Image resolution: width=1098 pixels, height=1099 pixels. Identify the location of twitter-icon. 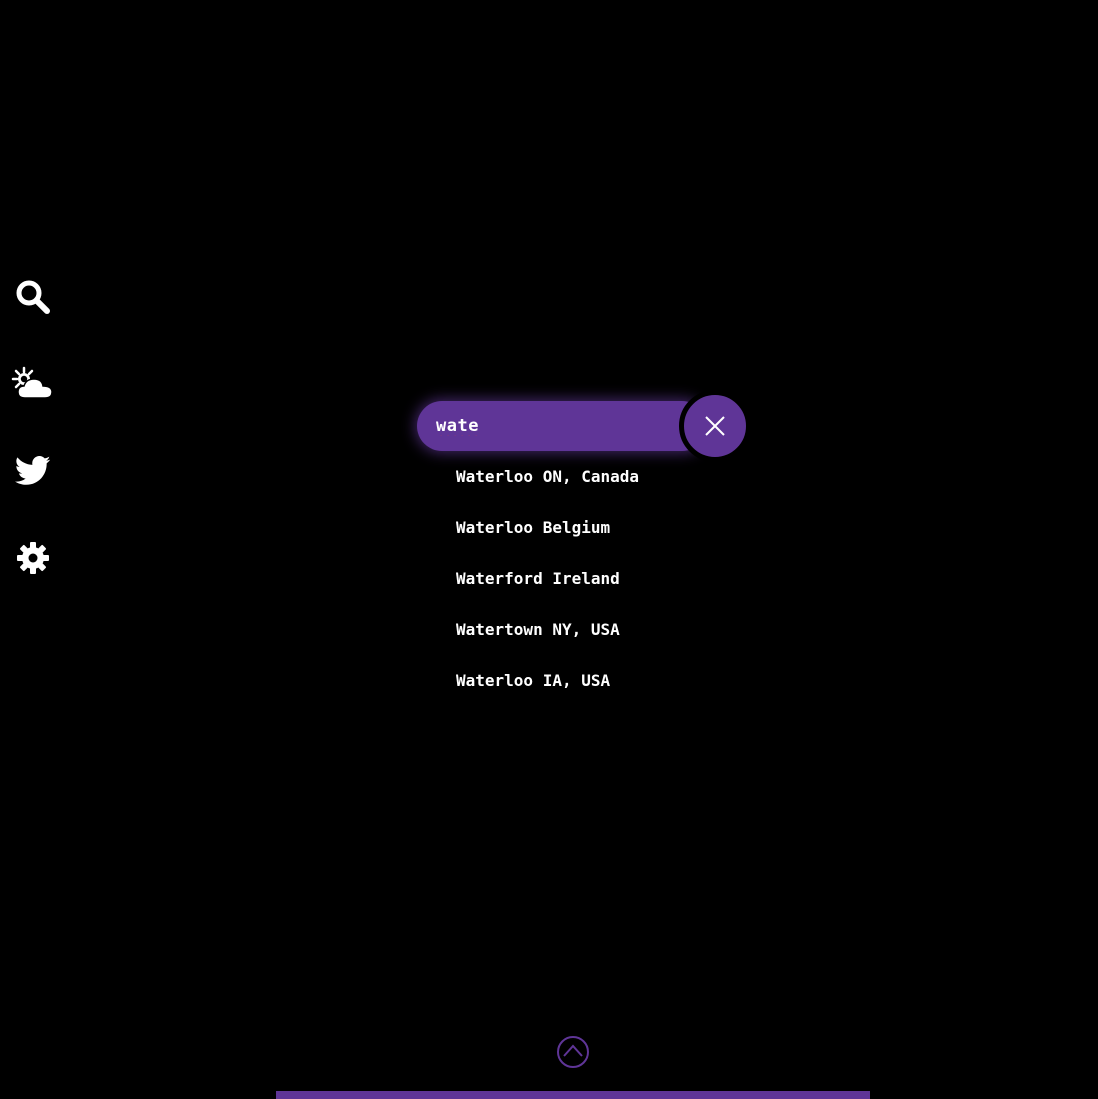
(33, 471).